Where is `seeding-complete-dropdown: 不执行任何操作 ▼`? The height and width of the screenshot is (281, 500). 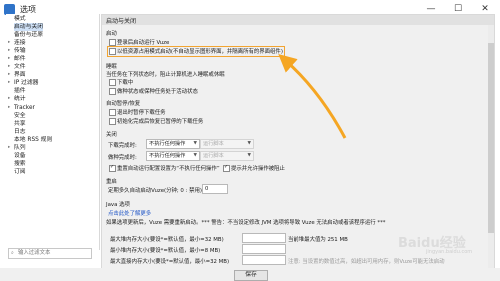 seeding-complete-dropdown: 不执行任何操作 ▼ is located at coordinates (173, 156).